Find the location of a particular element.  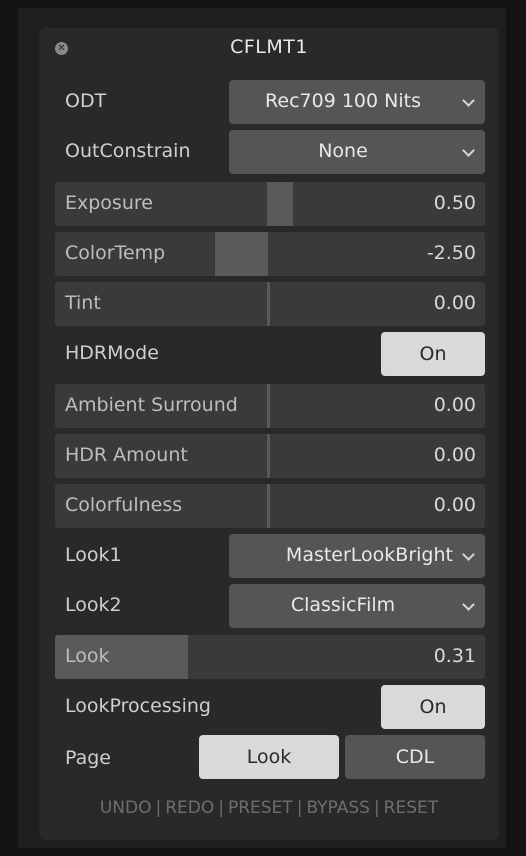

exposure-label: Exposure is located at coordinates (109, 203).